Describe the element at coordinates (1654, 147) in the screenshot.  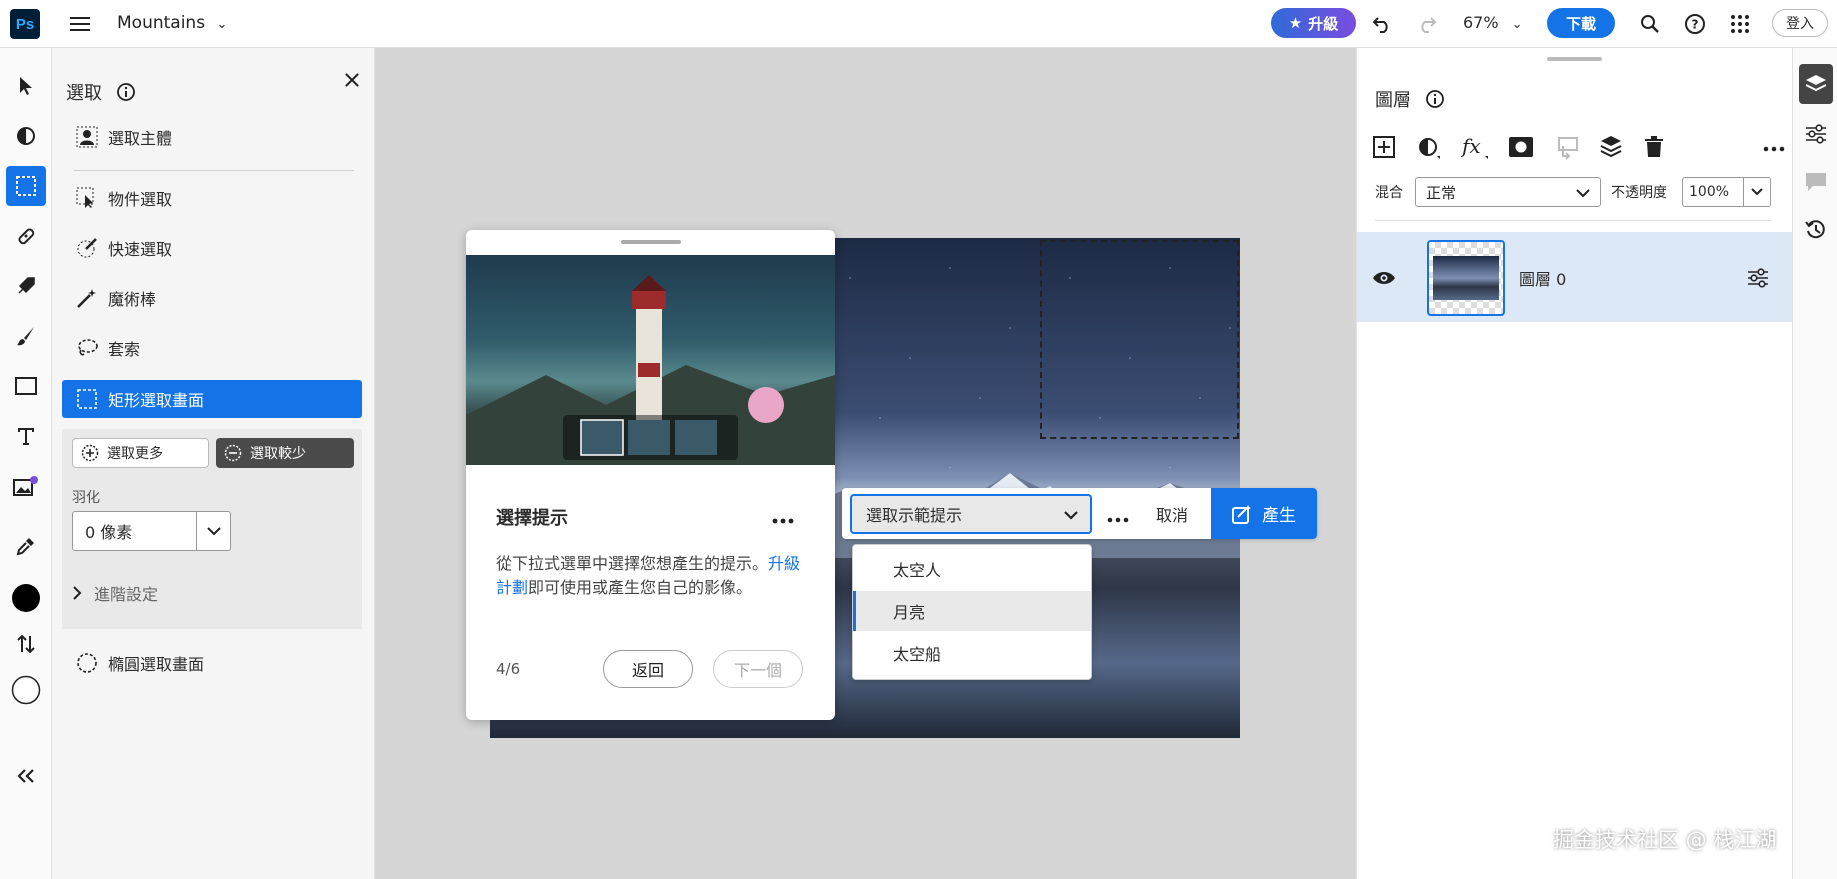
I see `trash-icon` at that location.